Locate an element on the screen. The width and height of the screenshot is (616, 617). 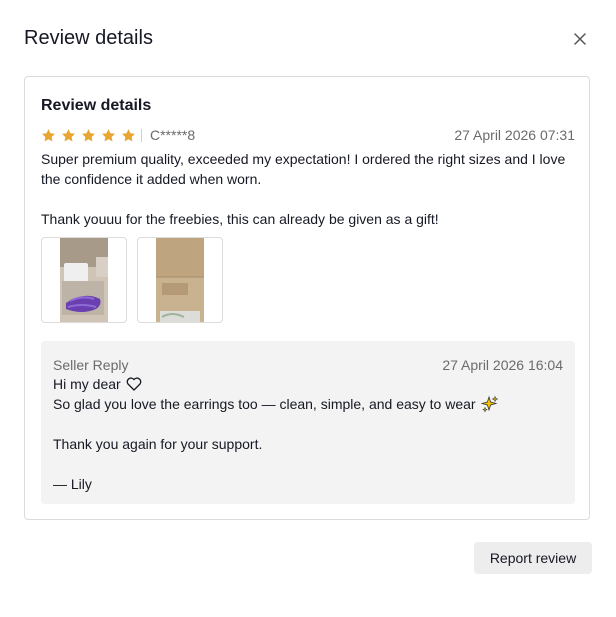
reviewer-name: C*****8 is located at coordinates (173, 135).